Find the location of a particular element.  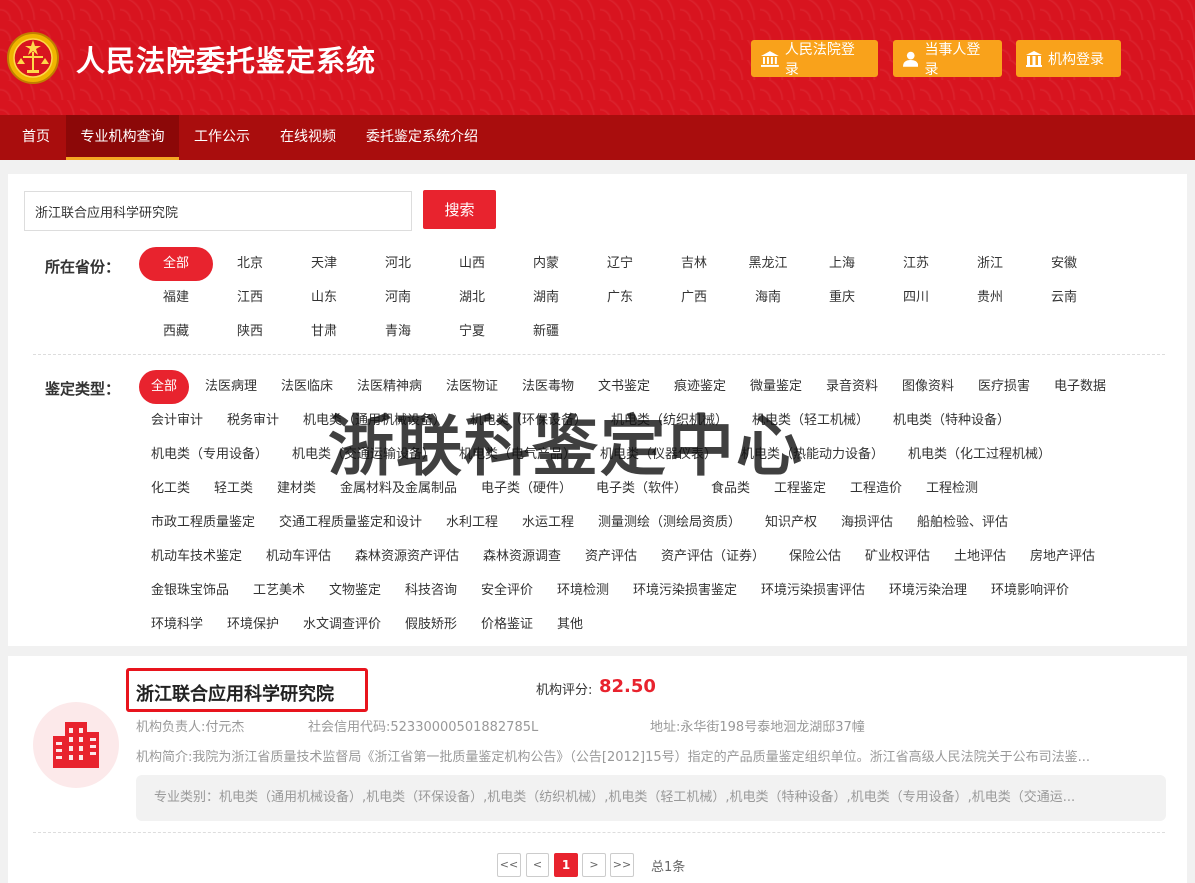

type-option: 工艺美术 is located at coordinates (279, 591).